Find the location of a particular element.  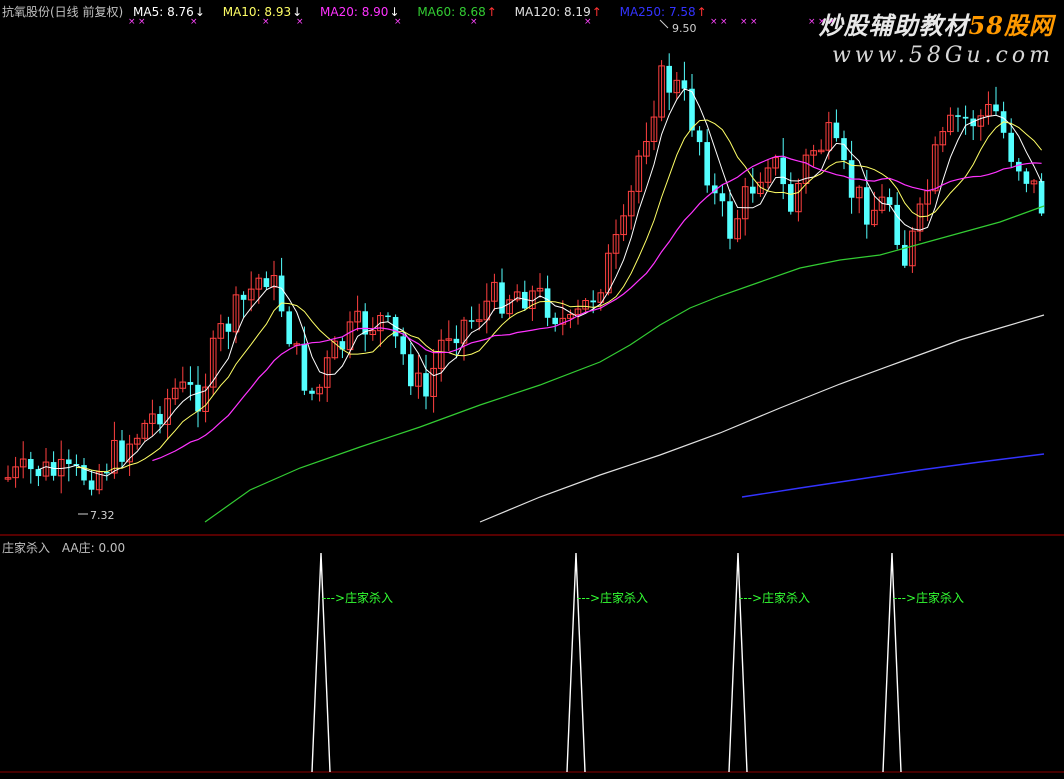

ma120-arrow-icon: ↑ is located at coordinates (596, 12).